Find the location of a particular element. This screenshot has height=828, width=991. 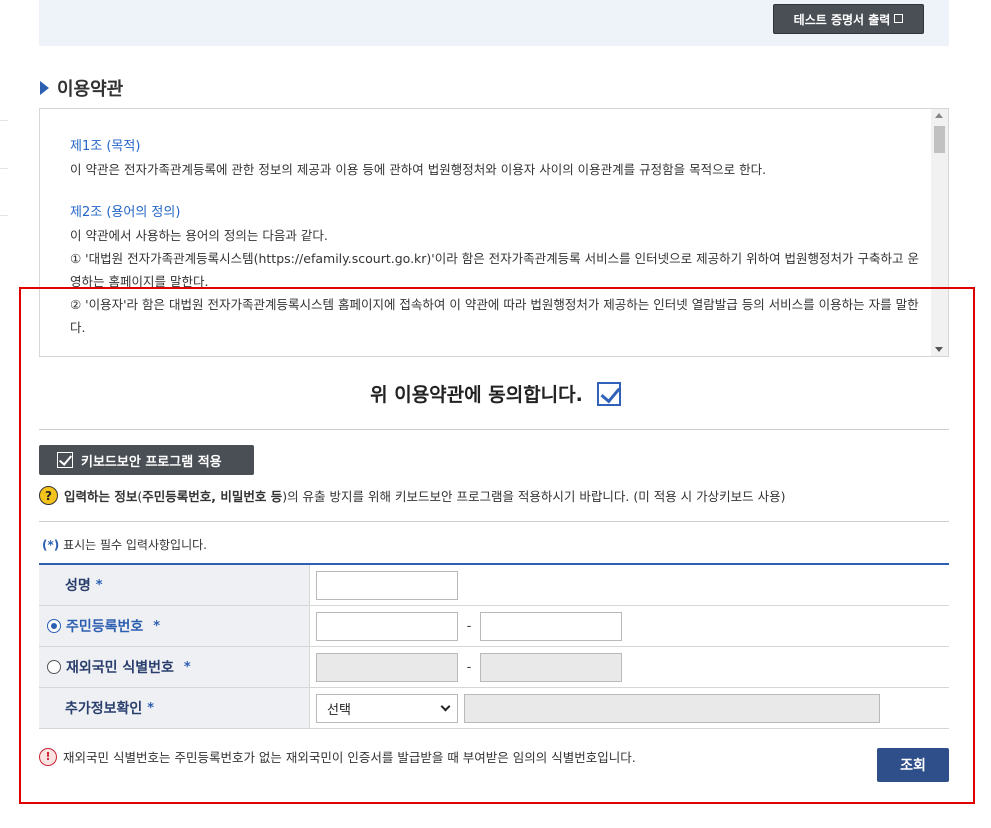

foreign-id-dash: - is located at coordinates (469, 667).